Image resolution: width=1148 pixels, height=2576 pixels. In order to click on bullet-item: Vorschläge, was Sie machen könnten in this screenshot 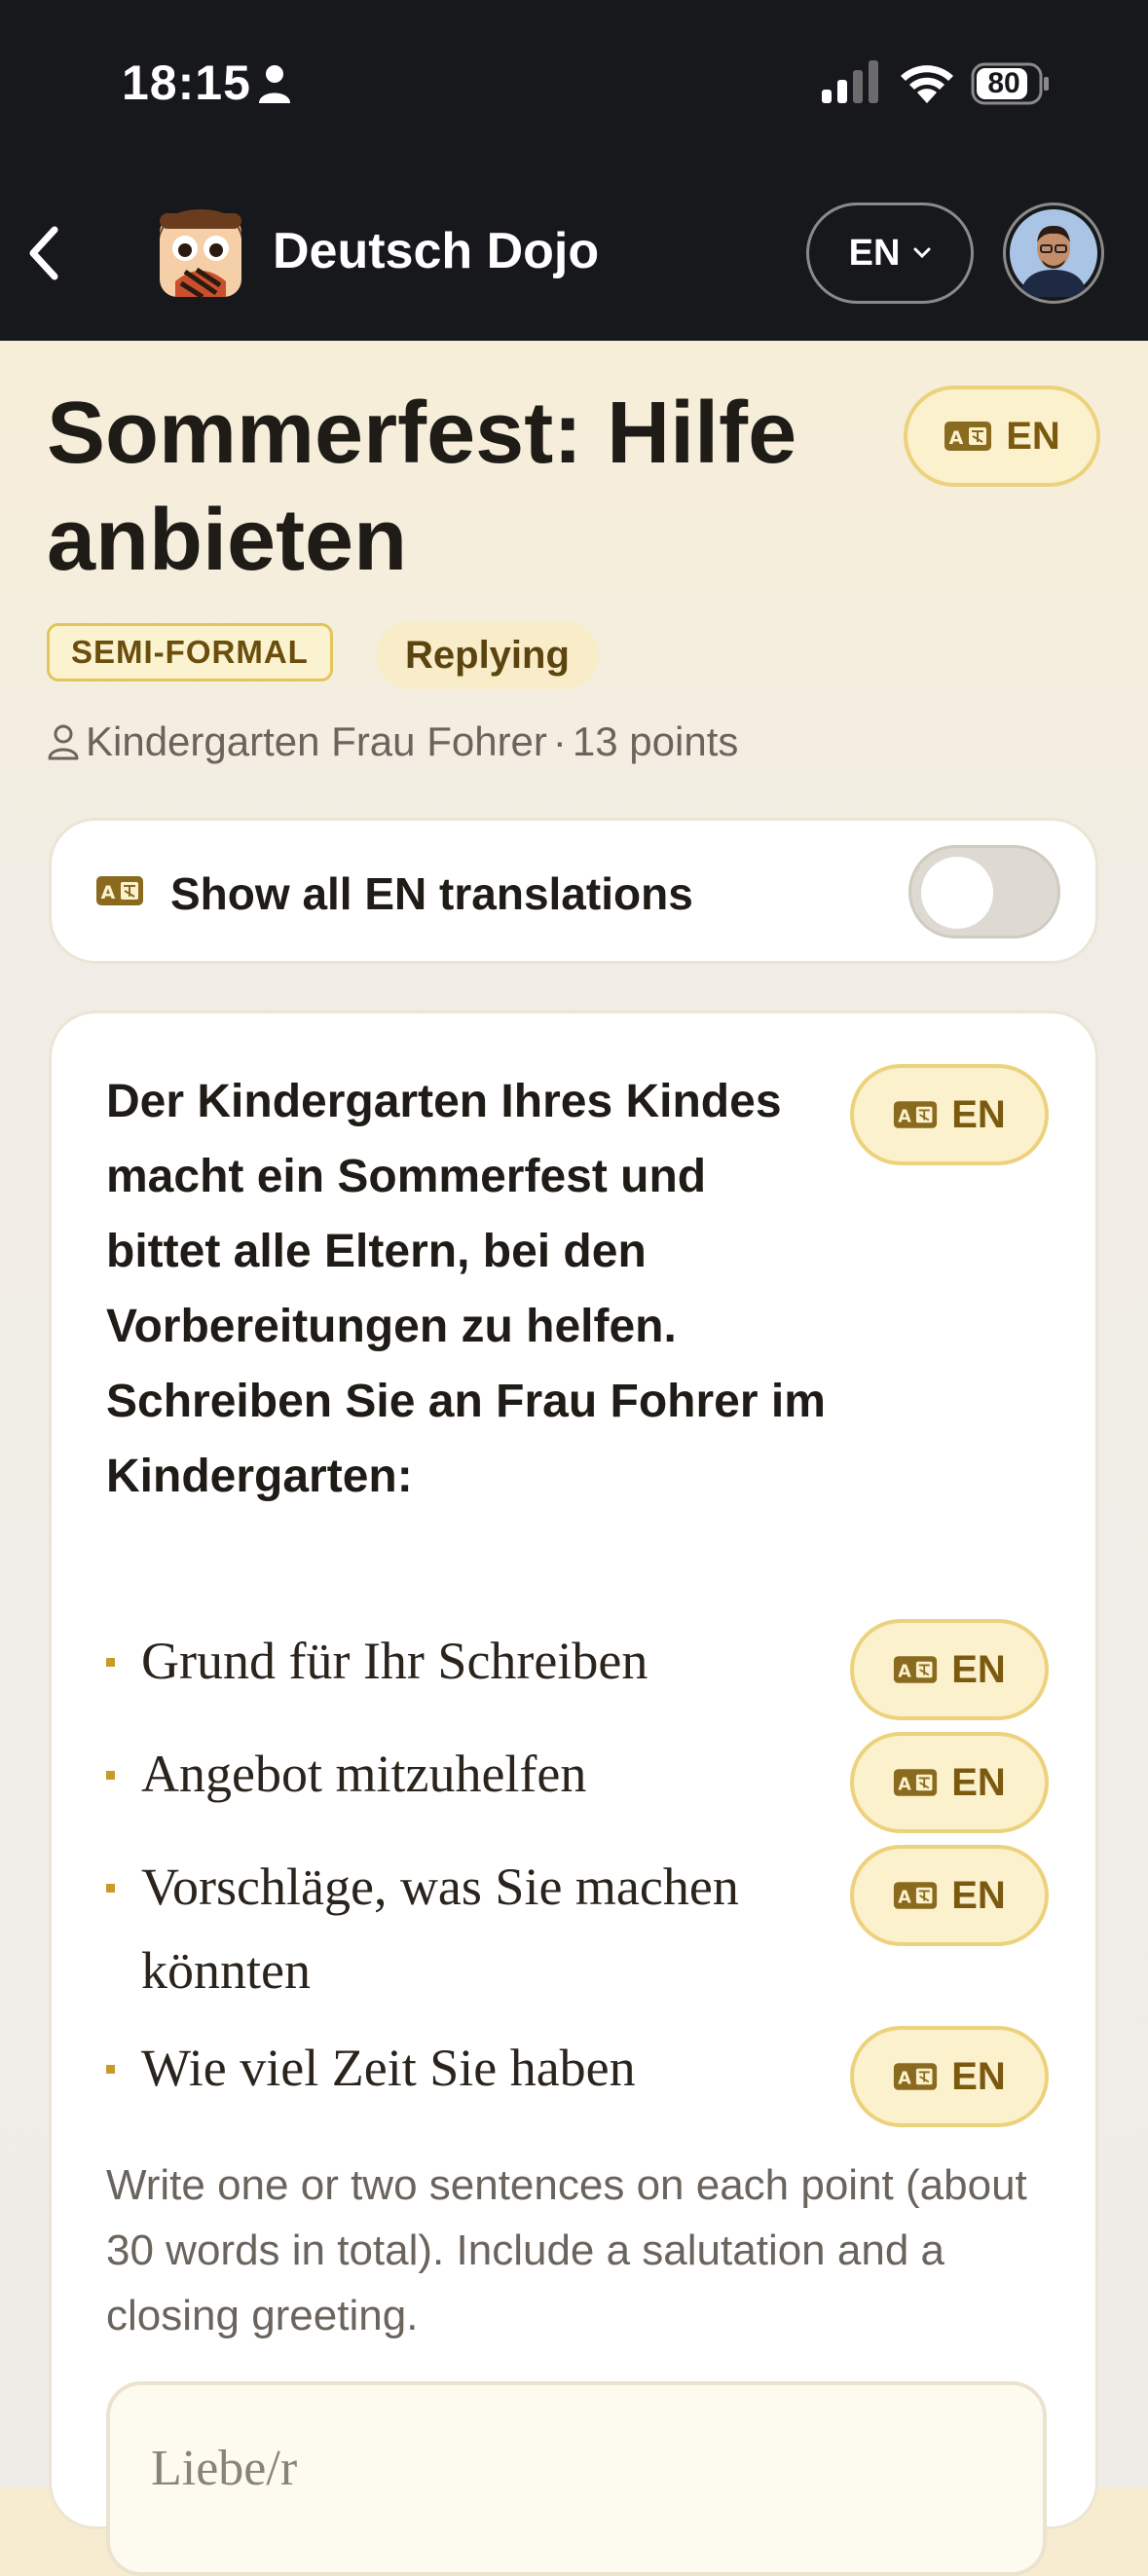, I will do `click(486, 1928)`.